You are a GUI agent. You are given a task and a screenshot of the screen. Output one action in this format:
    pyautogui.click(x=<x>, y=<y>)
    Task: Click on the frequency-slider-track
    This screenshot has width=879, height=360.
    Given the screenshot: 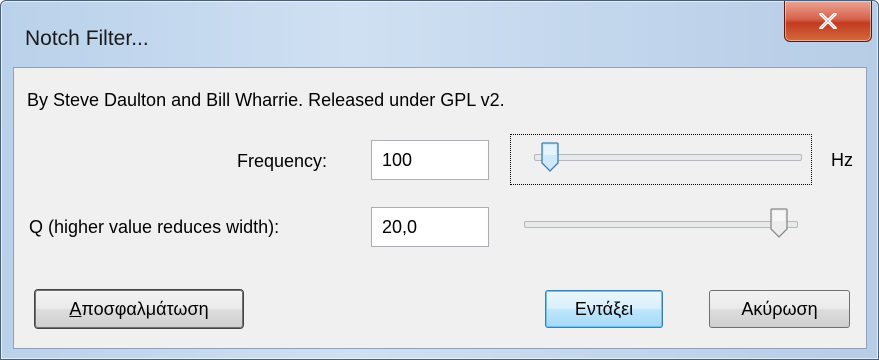 What is the action you would take?
    pyautogui.click(x=668, y=157)
    